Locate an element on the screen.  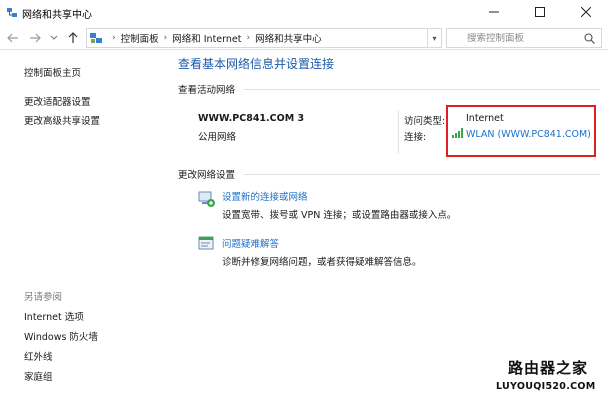
sidebar-link-control-panel-home: 控制面板主页 is located at coordinates (52, 72).